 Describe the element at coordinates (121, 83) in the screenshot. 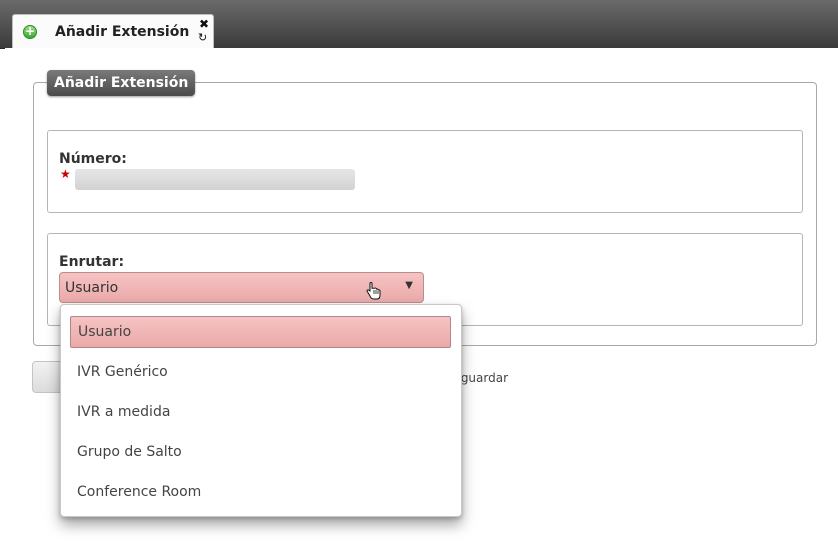

I see `form-legend: Añadir Extensión` at that location.